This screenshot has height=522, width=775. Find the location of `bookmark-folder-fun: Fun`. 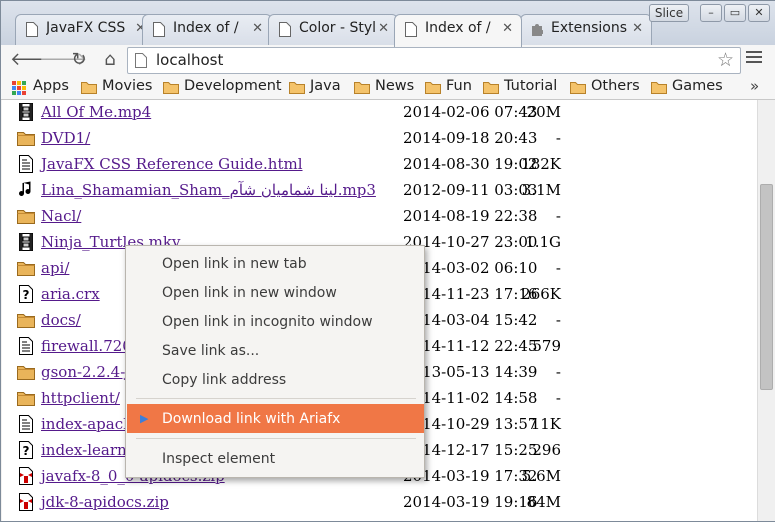

bookmark-folder-fun: Fun is located at coordinates (448, 86).